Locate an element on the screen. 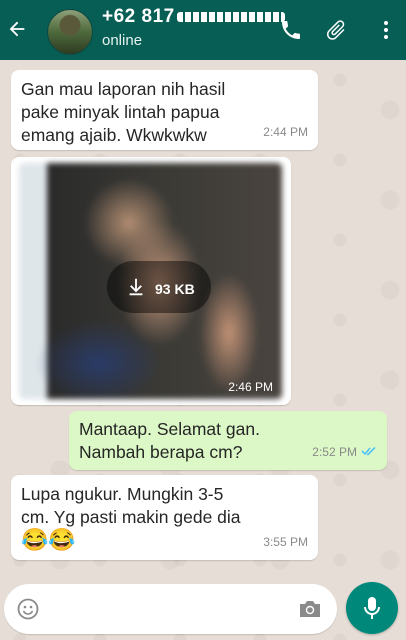  message-composer is located at coordinates (170, 609).